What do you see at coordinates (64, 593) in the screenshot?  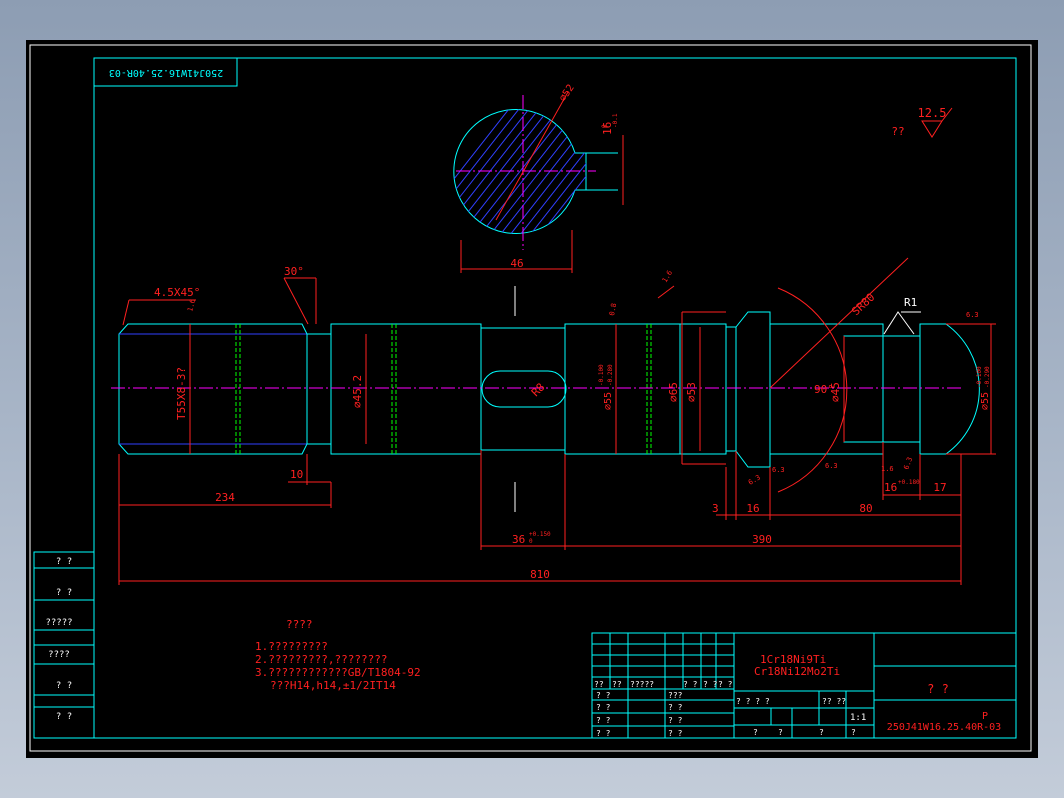 I see `strip-cell-2: ? ?` at bounding box center [64, 593].